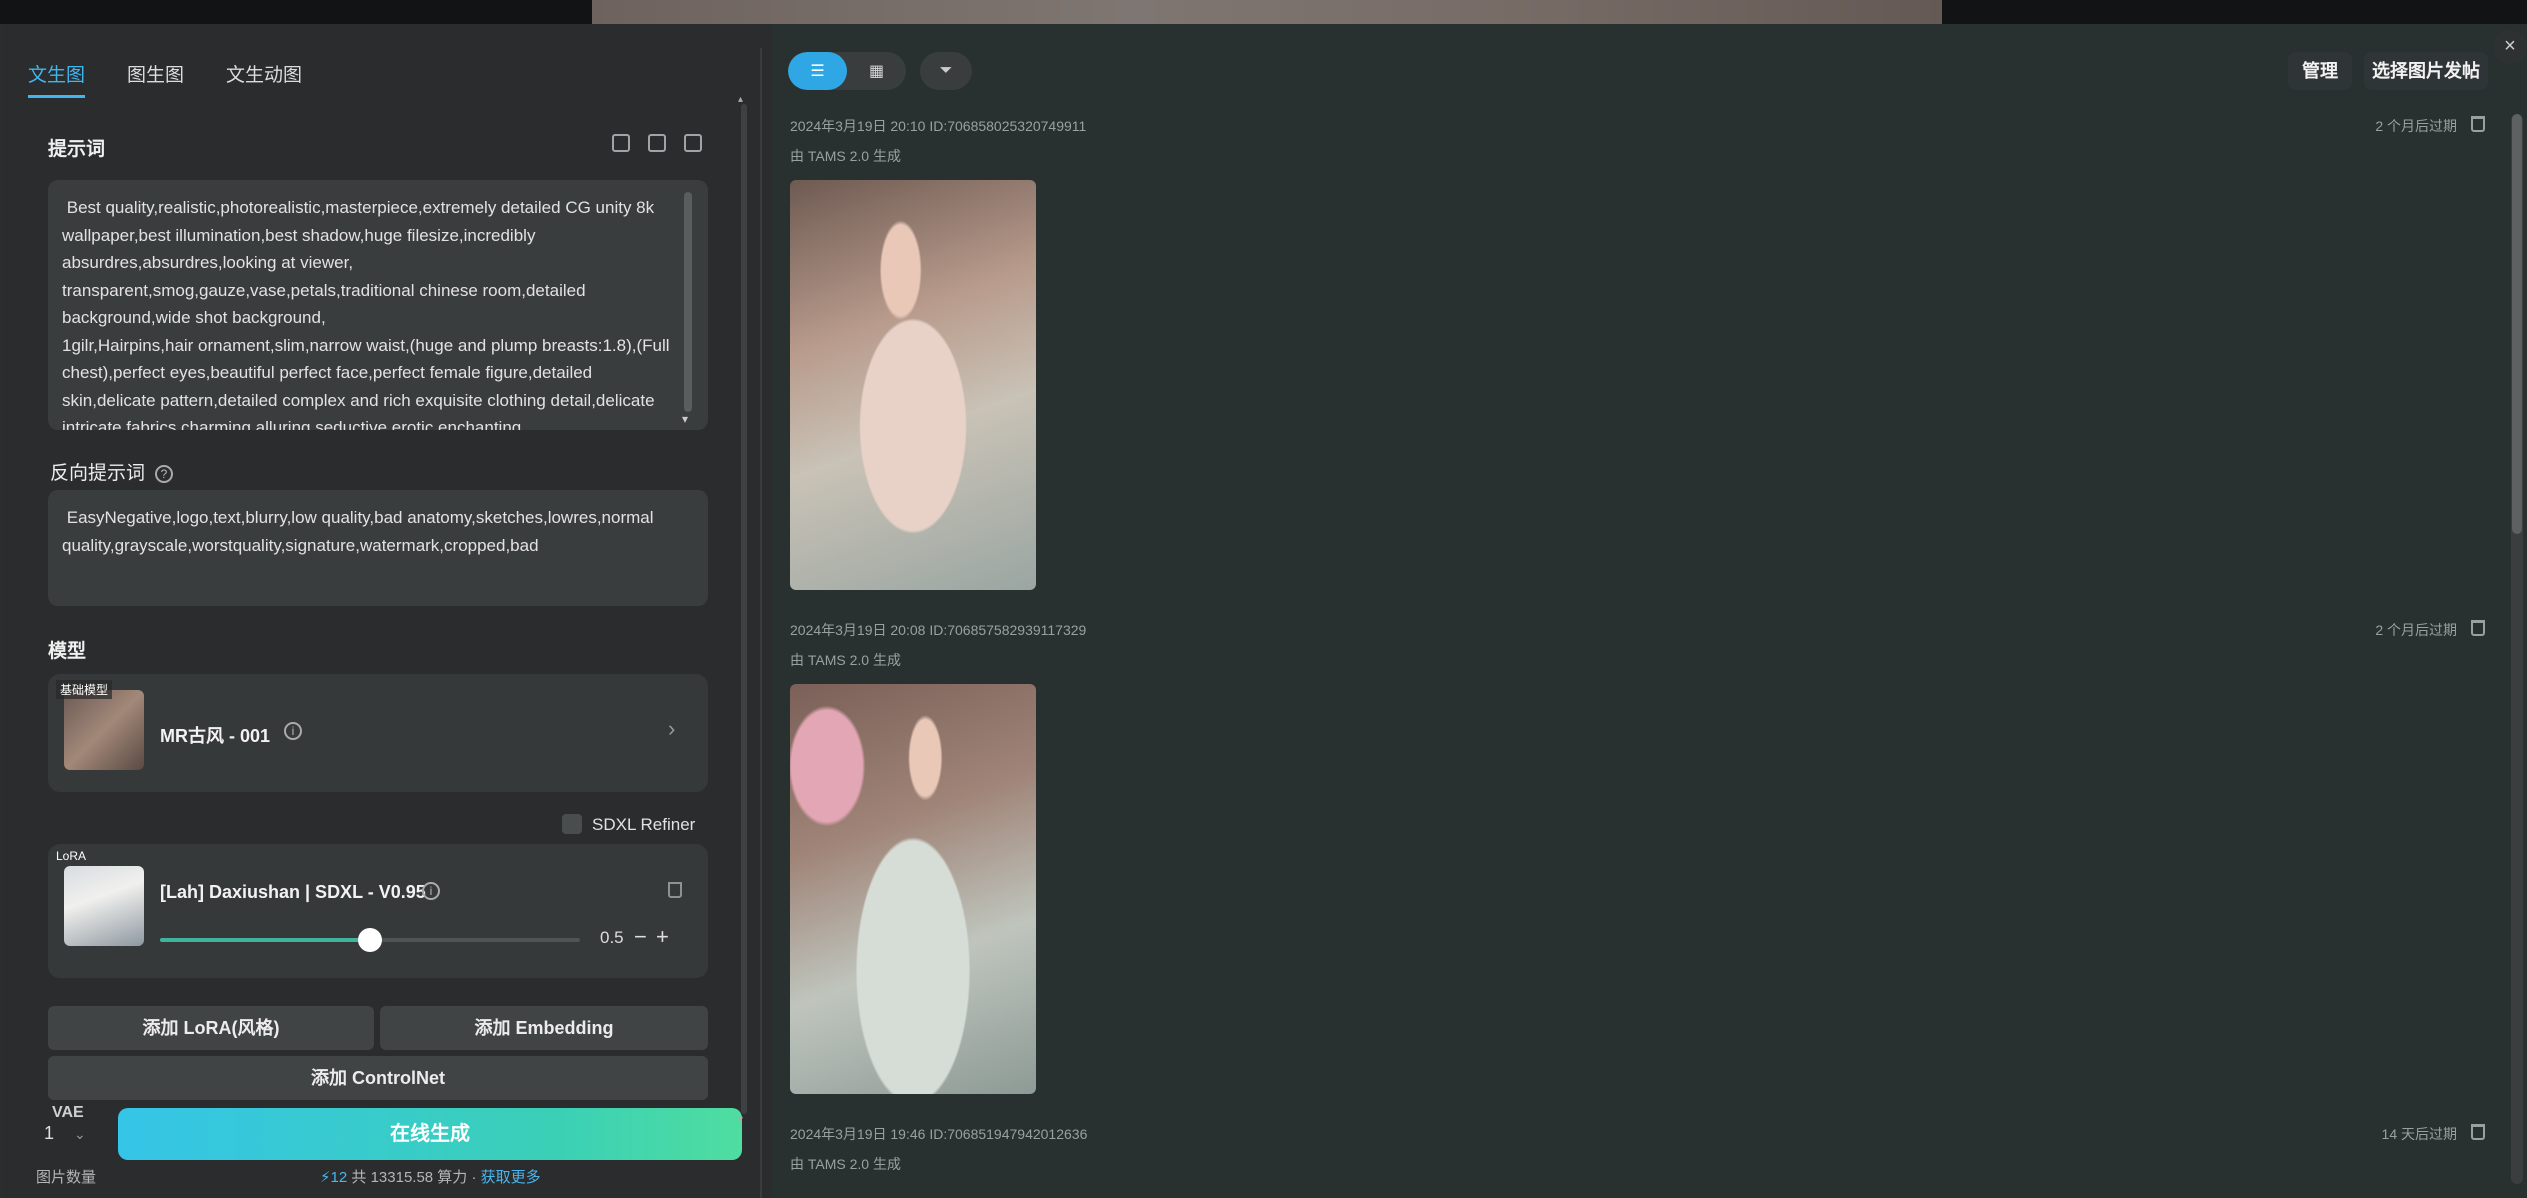 Image resolution: width=2527 pixels, height=1198 pixels. I want to click on generate-button: 在线生成, so click(430, 1134).